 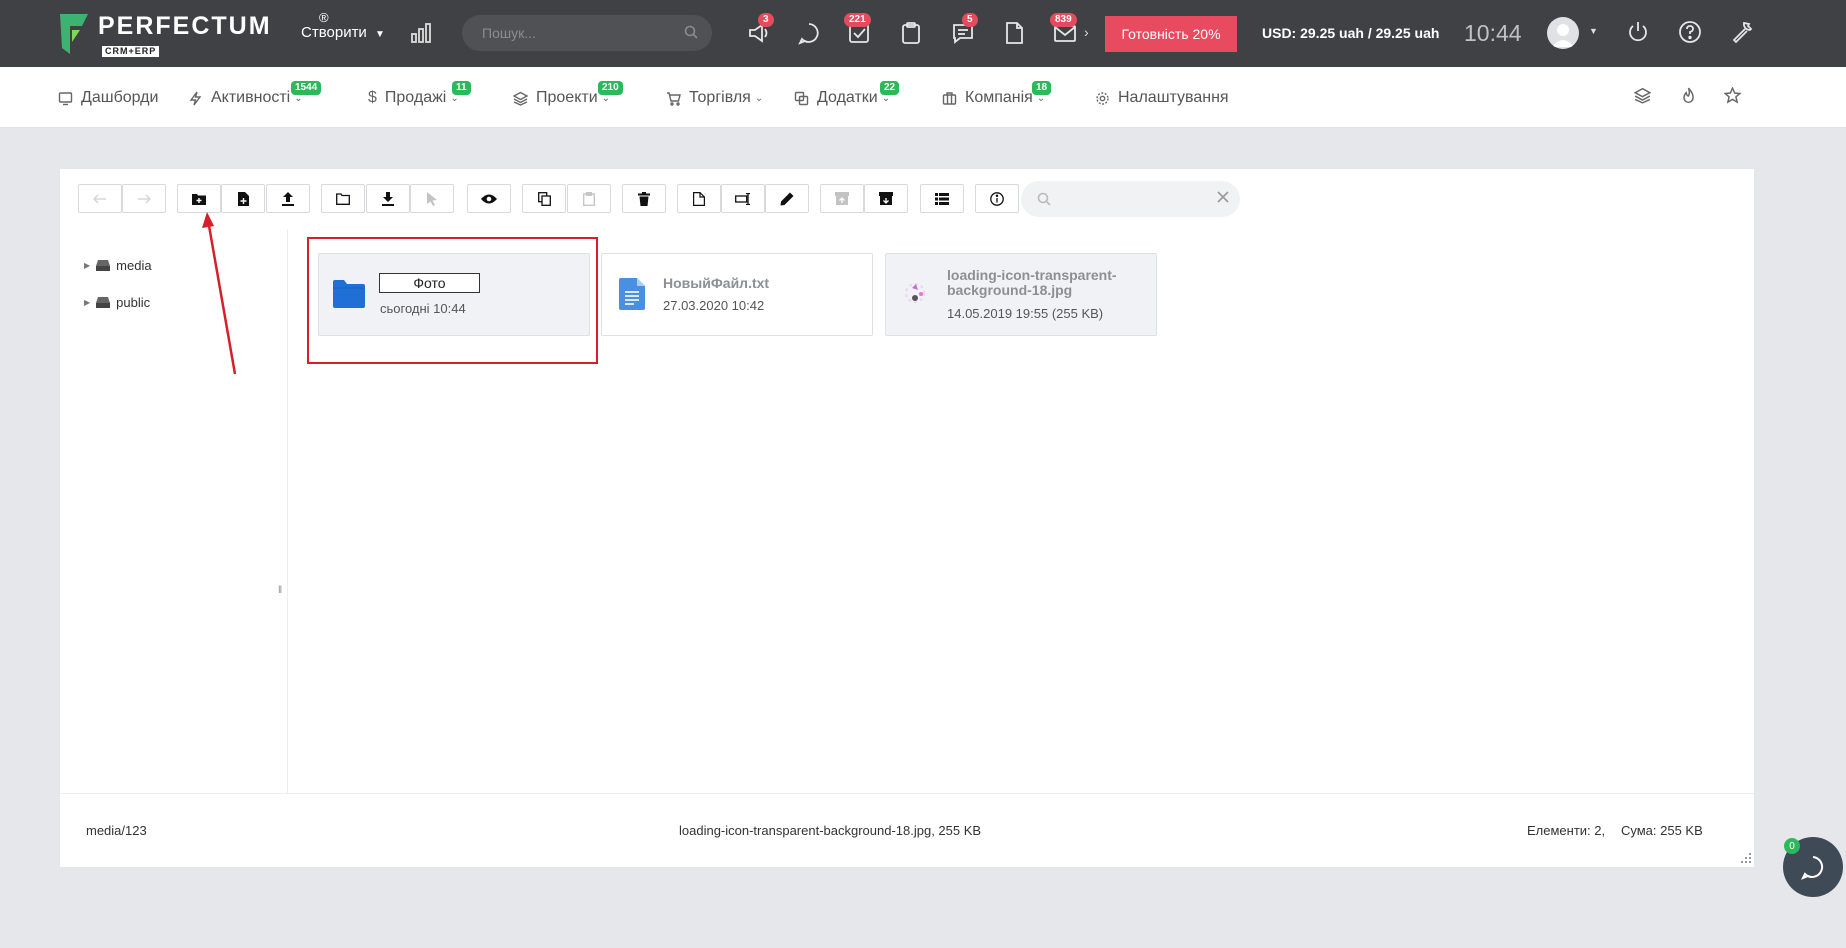 I want to click on megaphone-icon: 3, so click(x=760, y=30).